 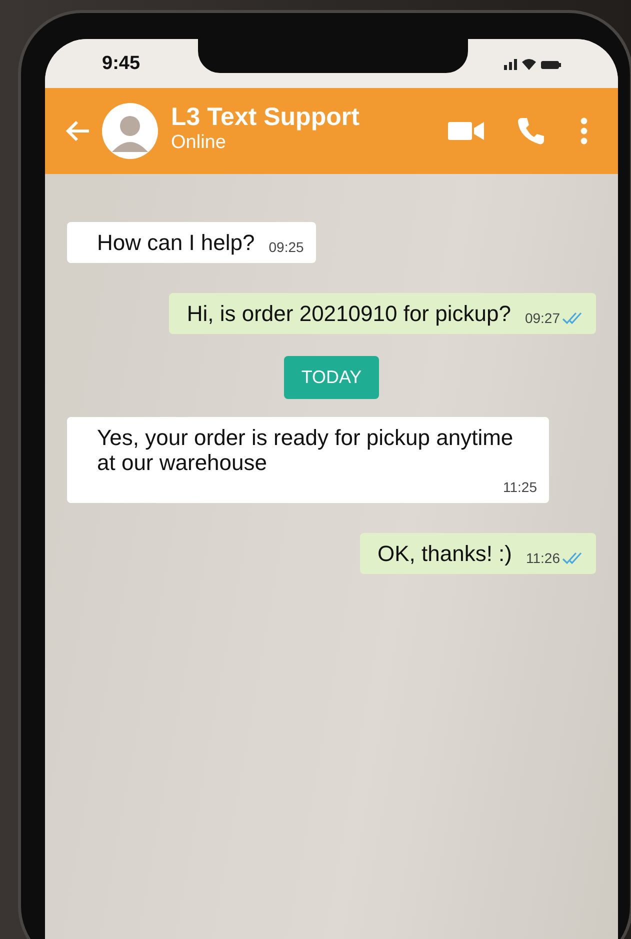 What do you see at coordinates (445, 554) in the screenshot?
I see `message-text: OK, thanks! :)` at bounding box center [445, 554].